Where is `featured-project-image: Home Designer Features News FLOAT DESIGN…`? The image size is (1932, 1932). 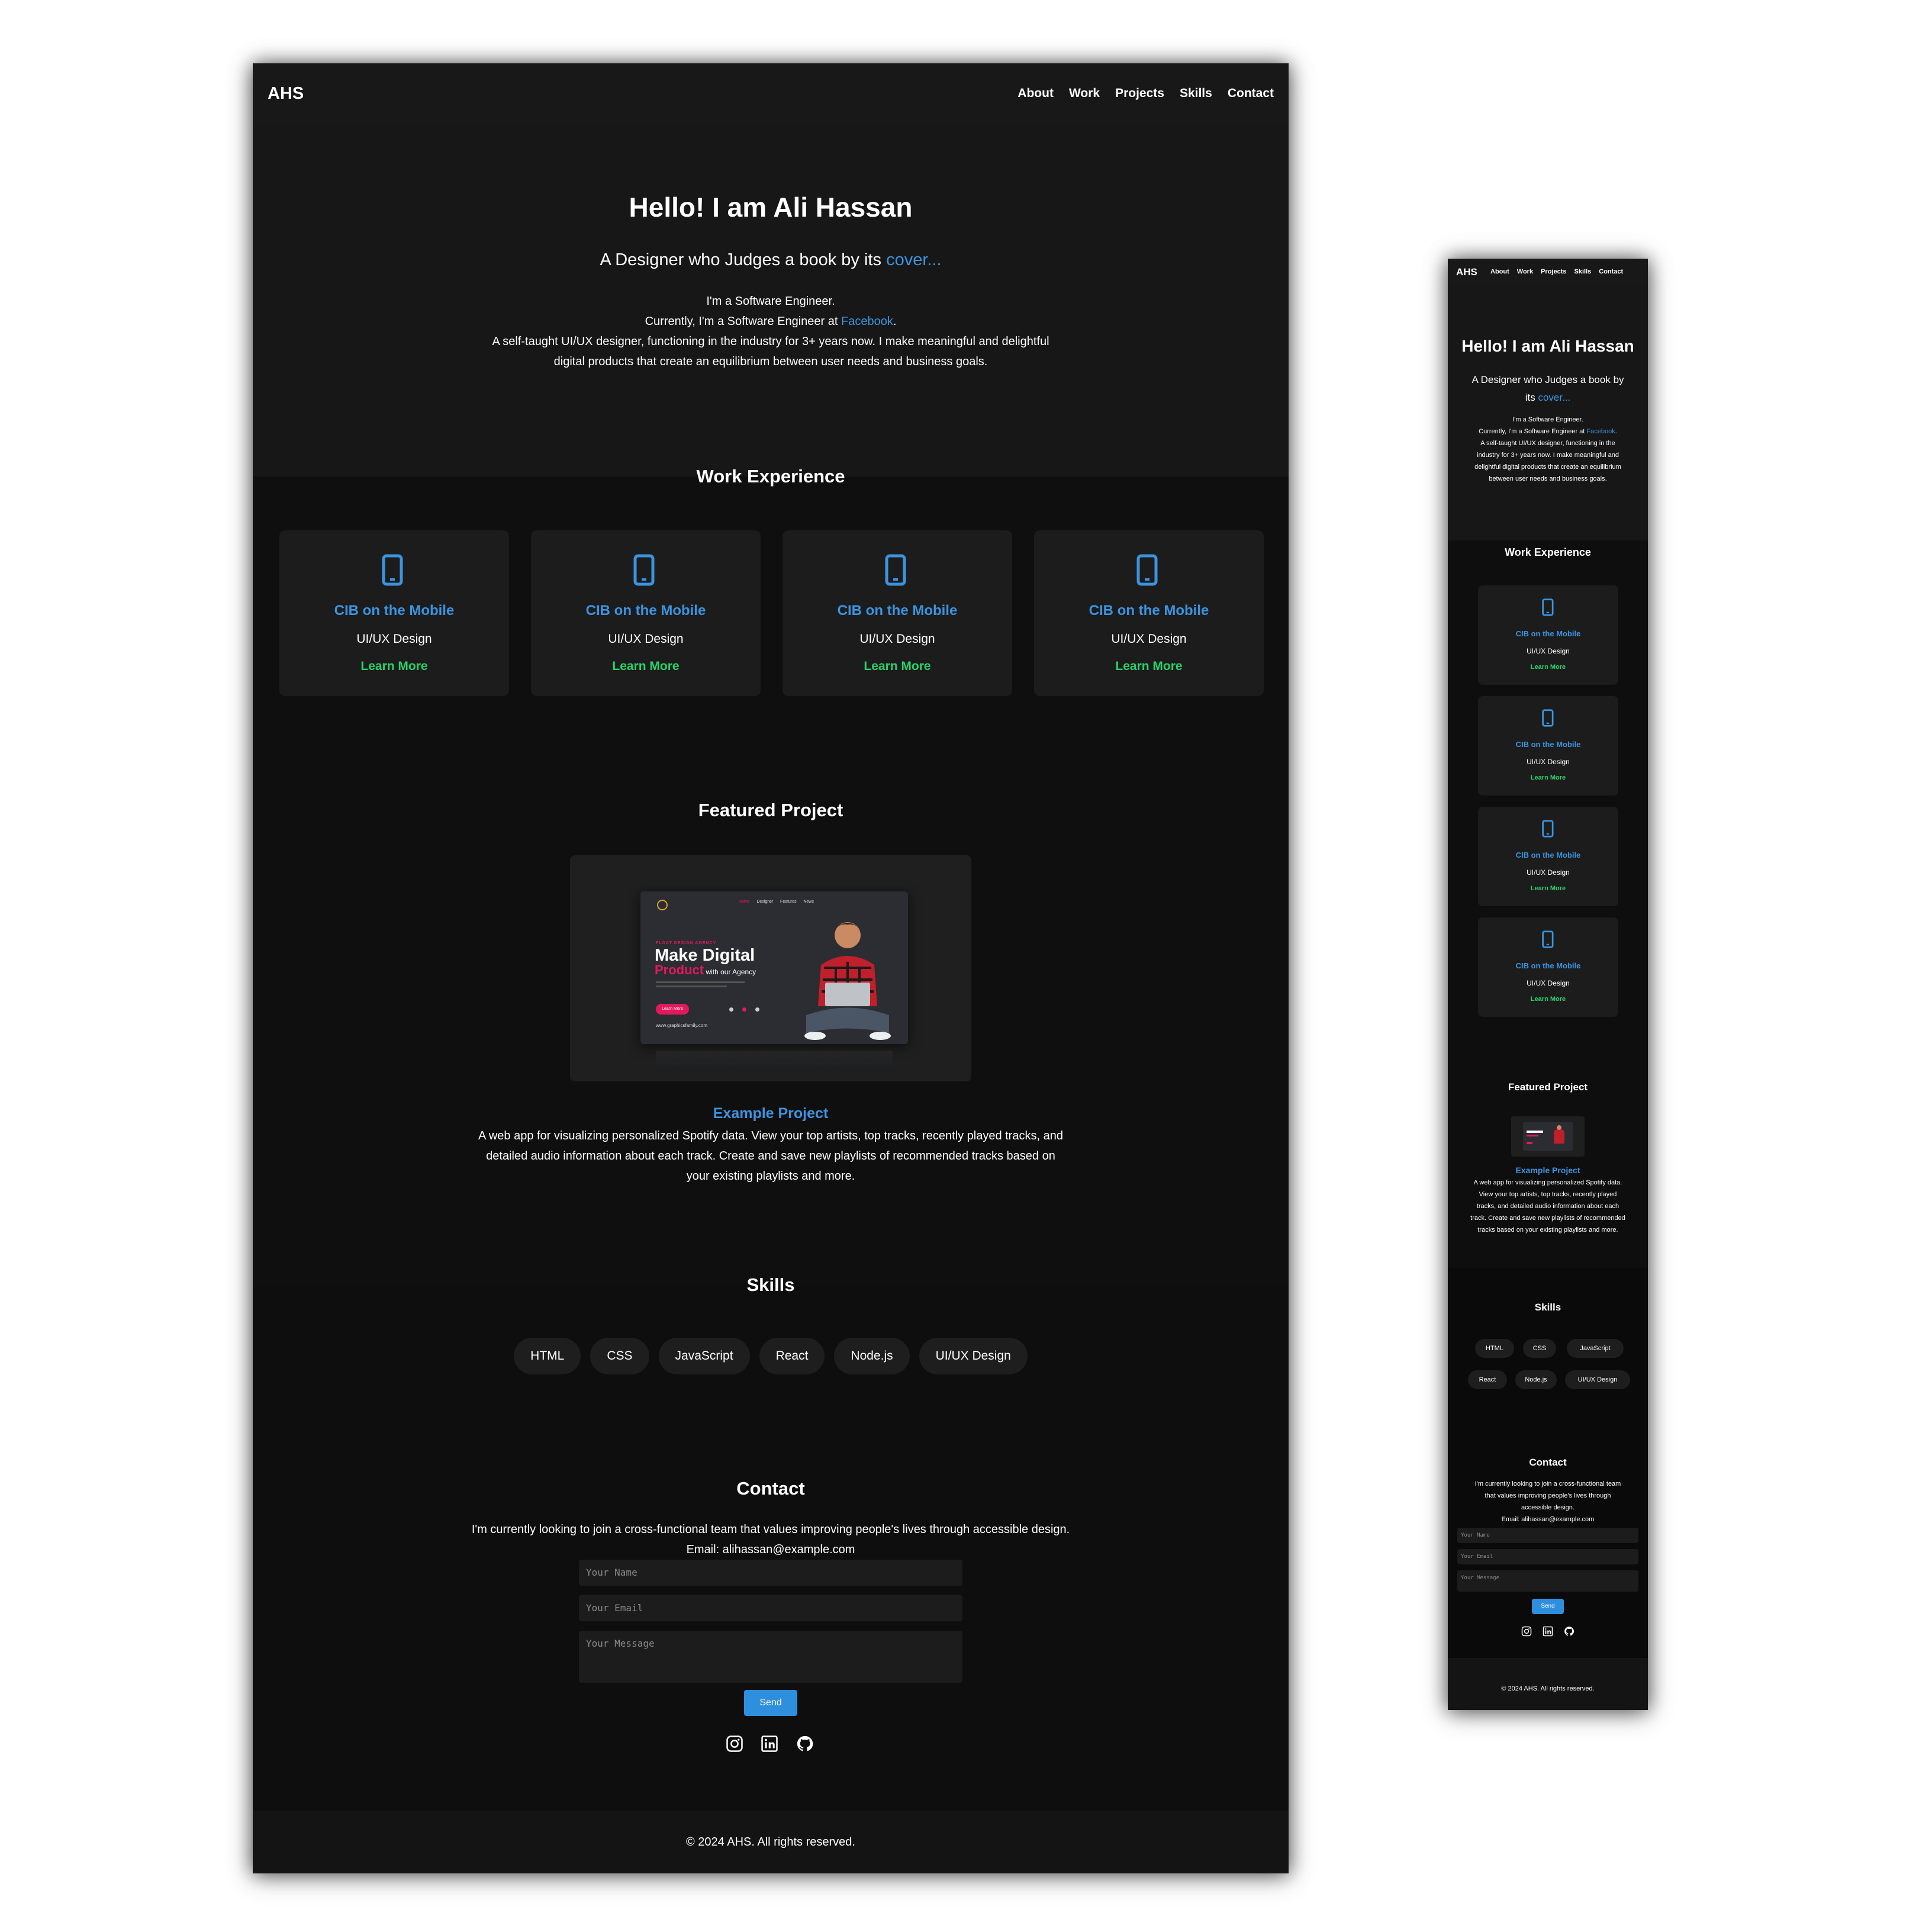
featured-project-image: Home Designer Features News FLOAT DESIGN… is located at coordinates (770, 968).